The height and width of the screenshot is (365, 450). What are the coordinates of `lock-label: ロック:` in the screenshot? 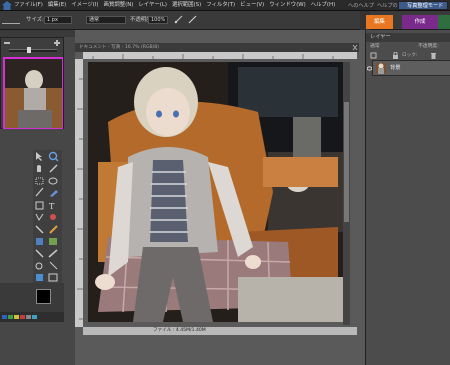 It's located at (410, 55).